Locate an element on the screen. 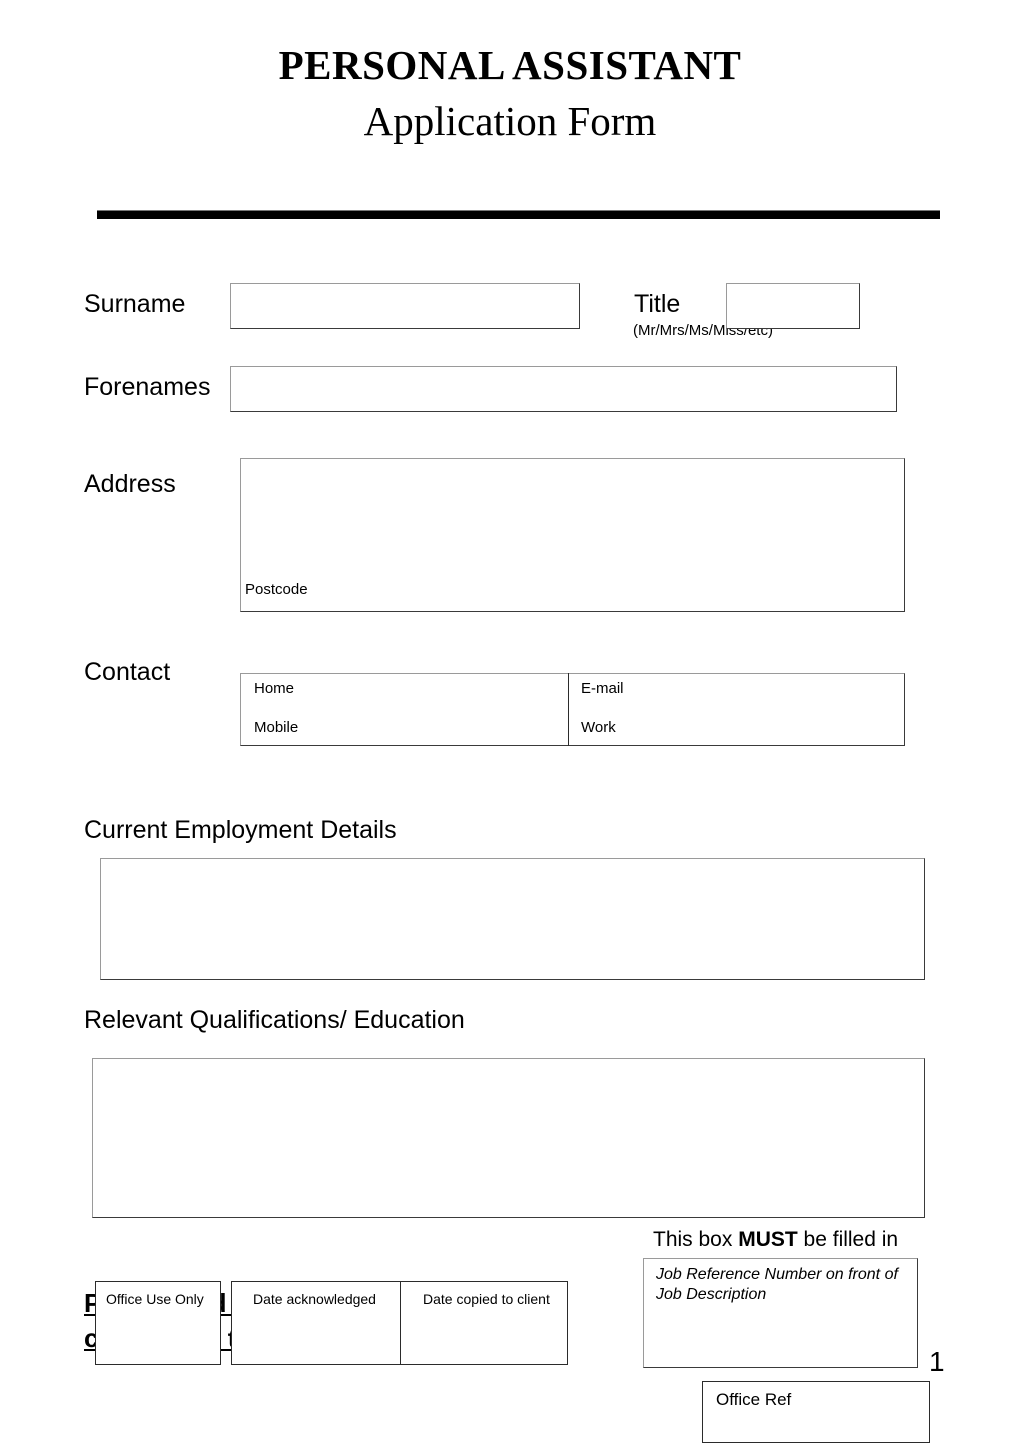 Image resolution: width=1020 pixels, height=1443 pixels. contact-work-input is located at coordinates (765, 728).